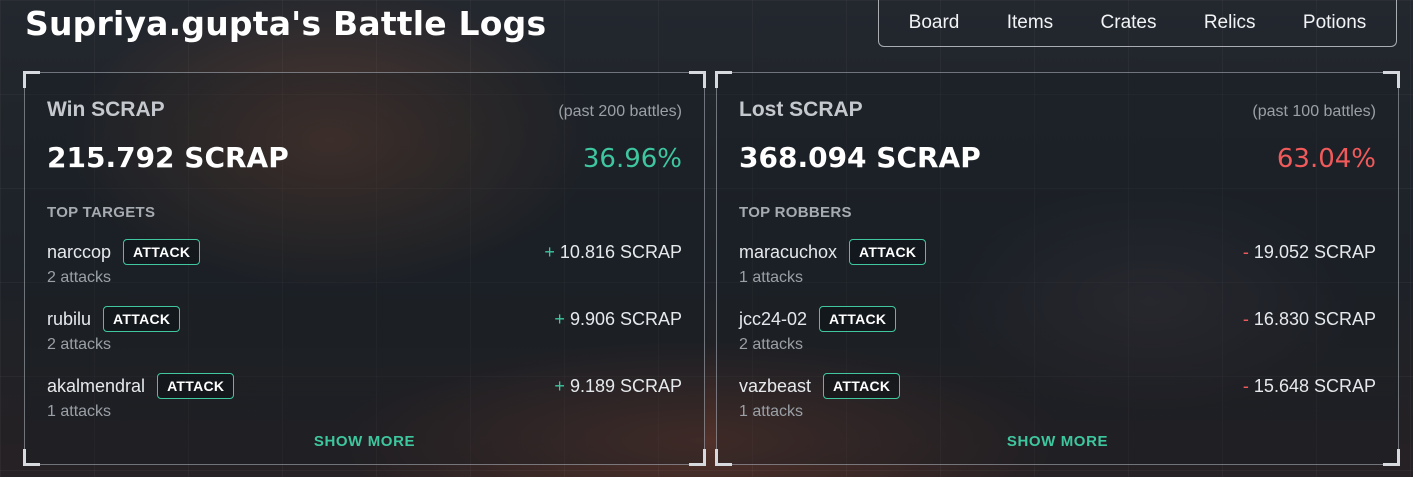  Describe the element at coordinates (96, 386) in the screenshot. I see `player-name: akalmendral` at that location.